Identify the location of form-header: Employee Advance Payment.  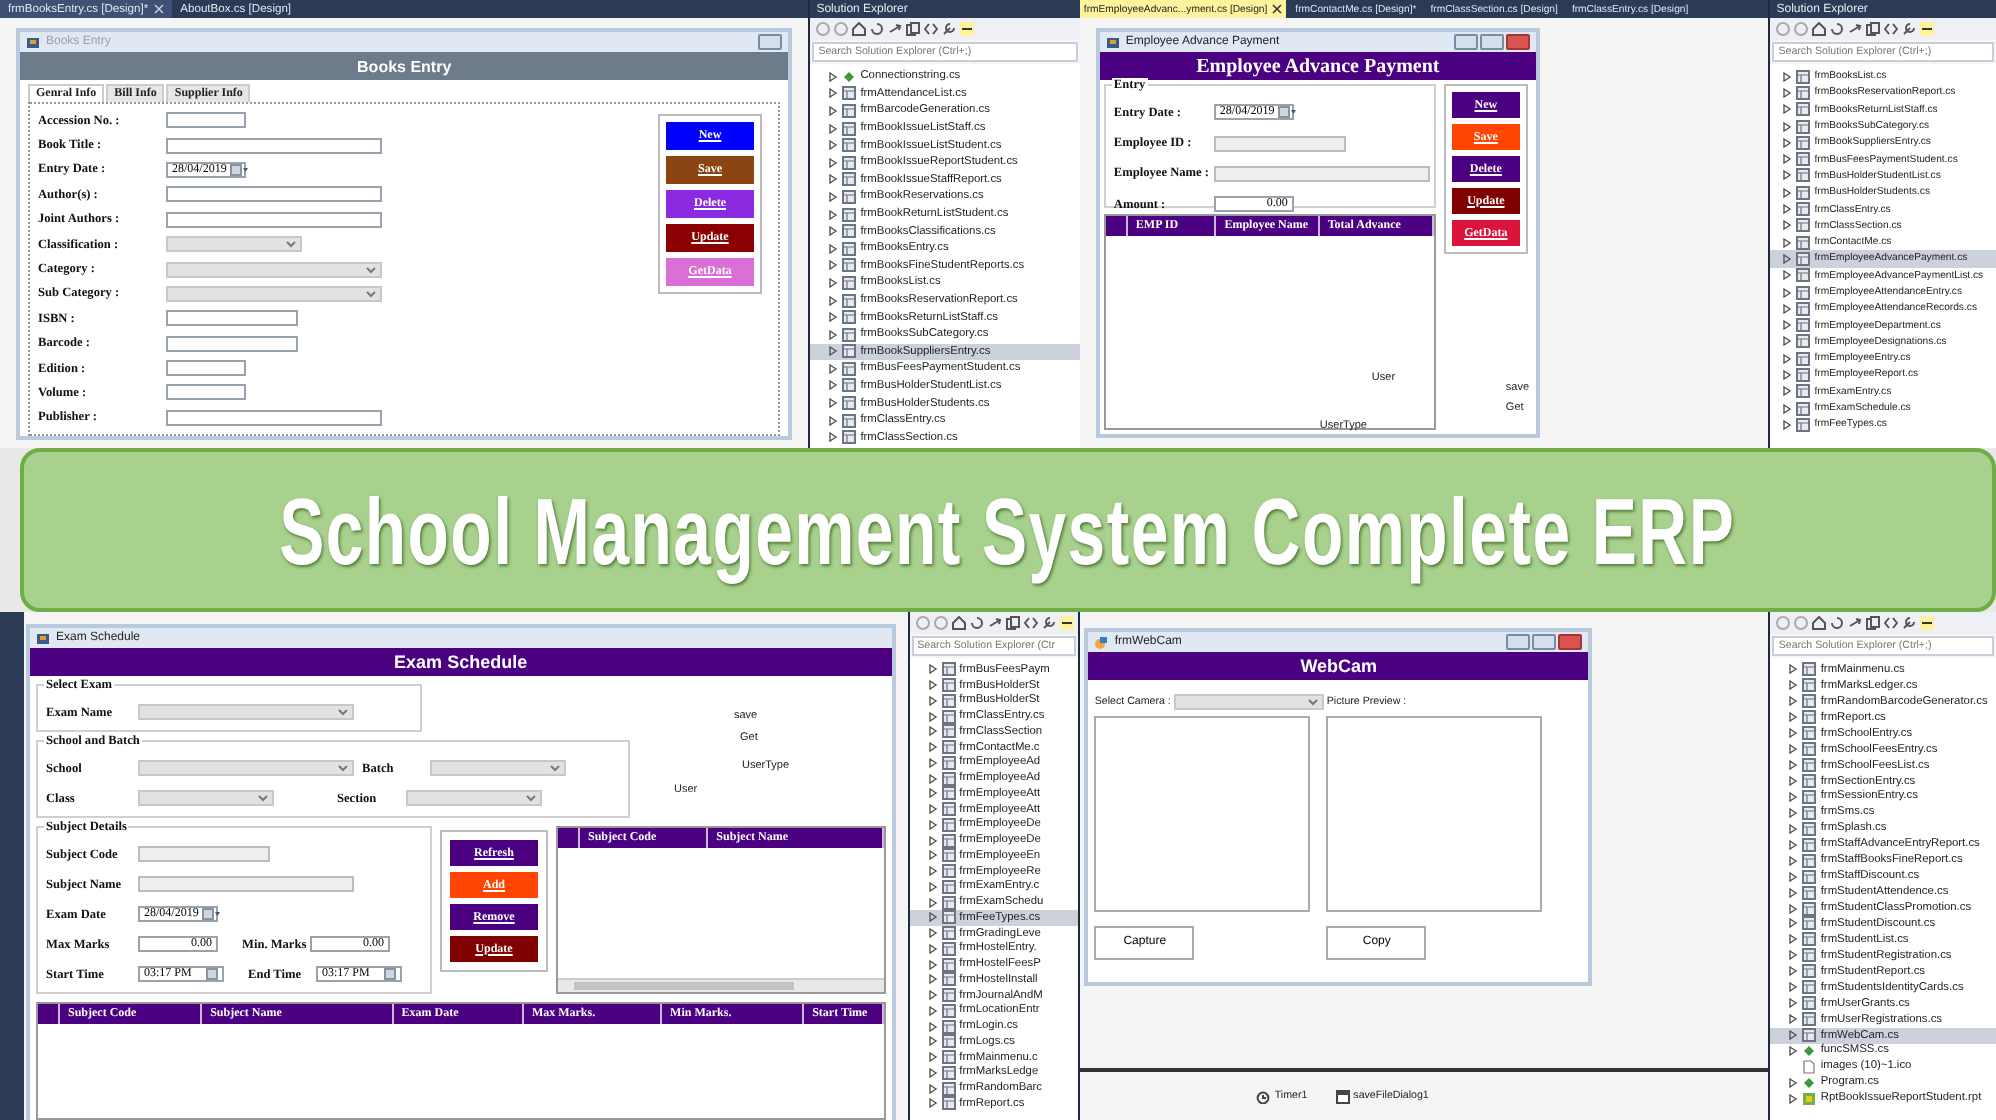
(1317, 66).